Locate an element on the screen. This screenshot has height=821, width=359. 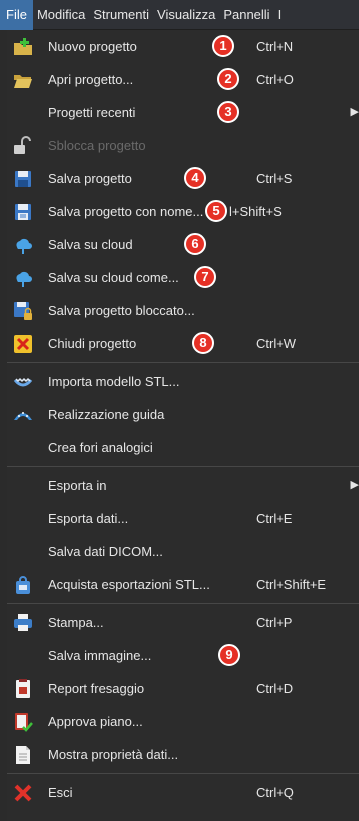
close-project-icon is located at coordinates (23, 344).